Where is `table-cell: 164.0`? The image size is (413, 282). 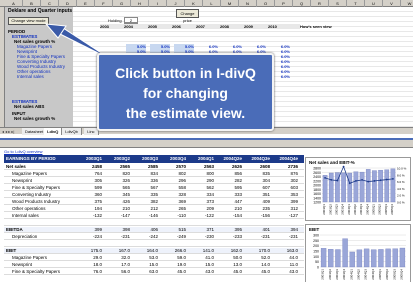
table-cell: 164.0 is located at coordinates (152, 250).